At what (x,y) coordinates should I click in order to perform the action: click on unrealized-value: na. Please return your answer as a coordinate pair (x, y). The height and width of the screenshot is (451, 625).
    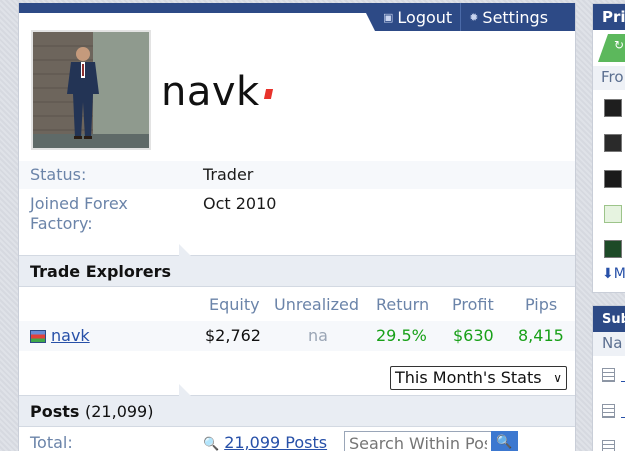
    Looking at the image, I should click on (318, 335).